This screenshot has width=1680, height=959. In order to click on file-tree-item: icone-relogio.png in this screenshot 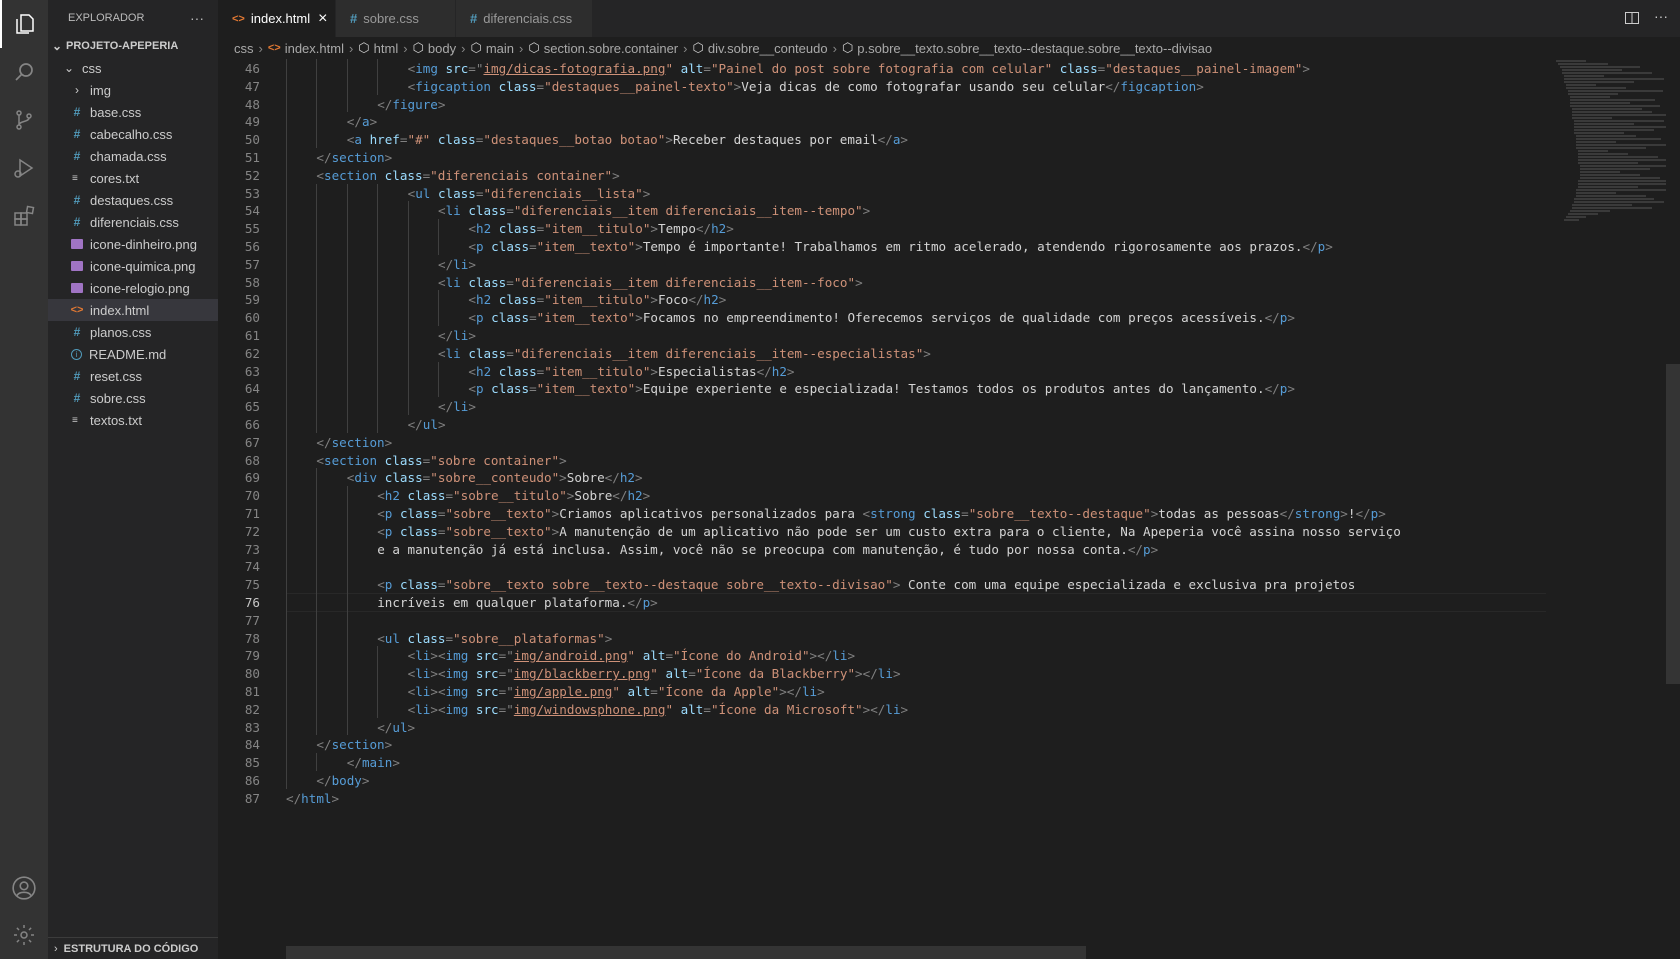, I will do `click(133, 288)`.